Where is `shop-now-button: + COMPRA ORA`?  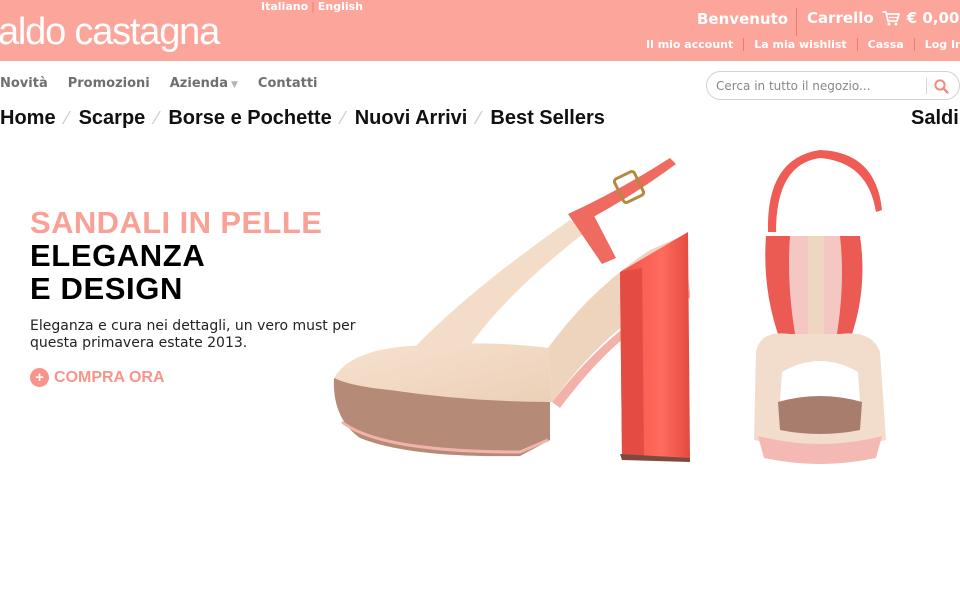
shop-now-button: + COMPRA ORA is located at coordinates (97, 377).